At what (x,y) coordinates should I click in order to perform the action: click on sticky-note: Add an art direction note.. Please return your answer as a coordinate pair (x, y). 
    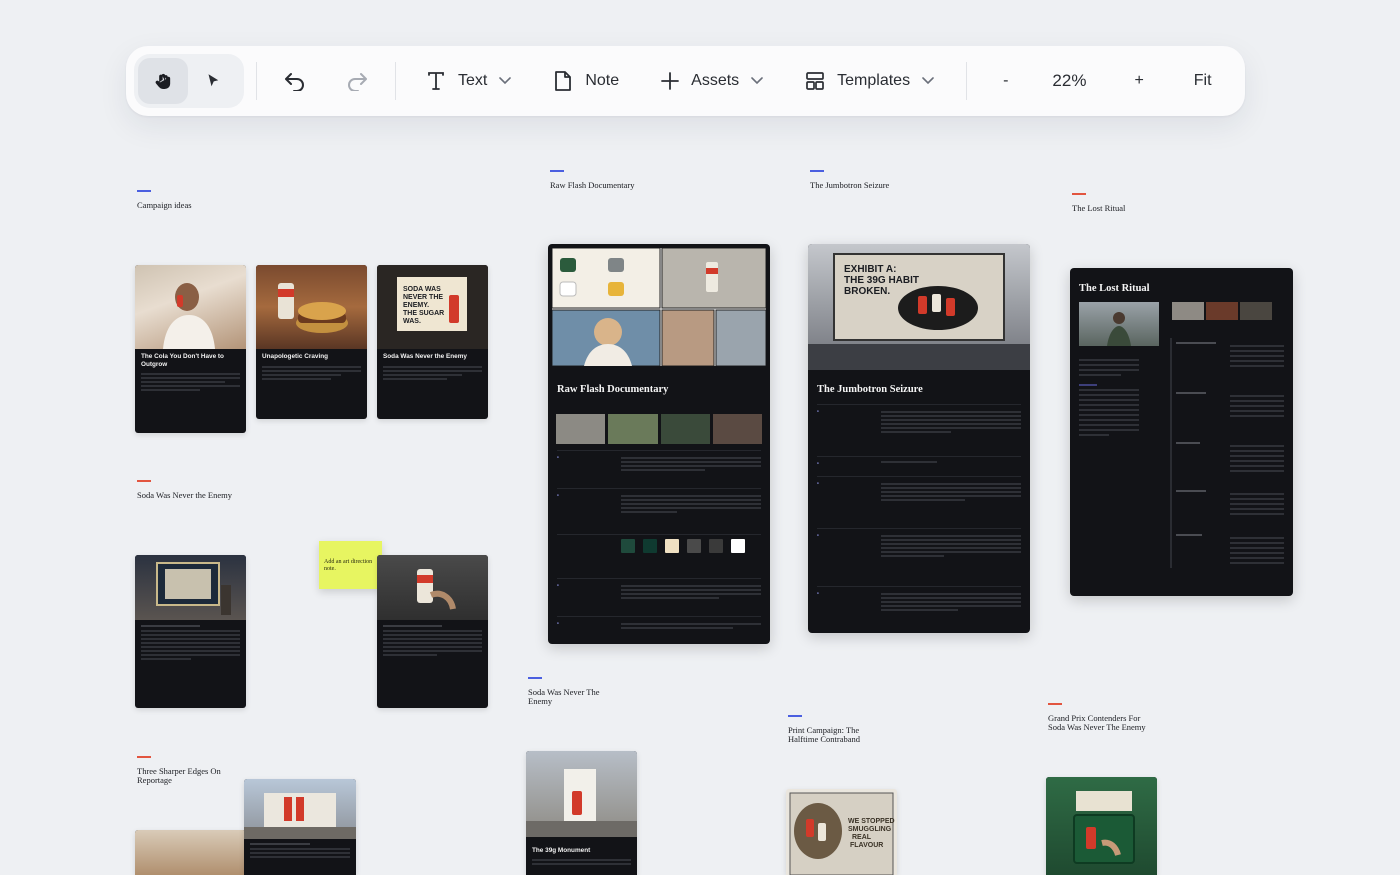
    Looking at the image, I should click on (350, 565).